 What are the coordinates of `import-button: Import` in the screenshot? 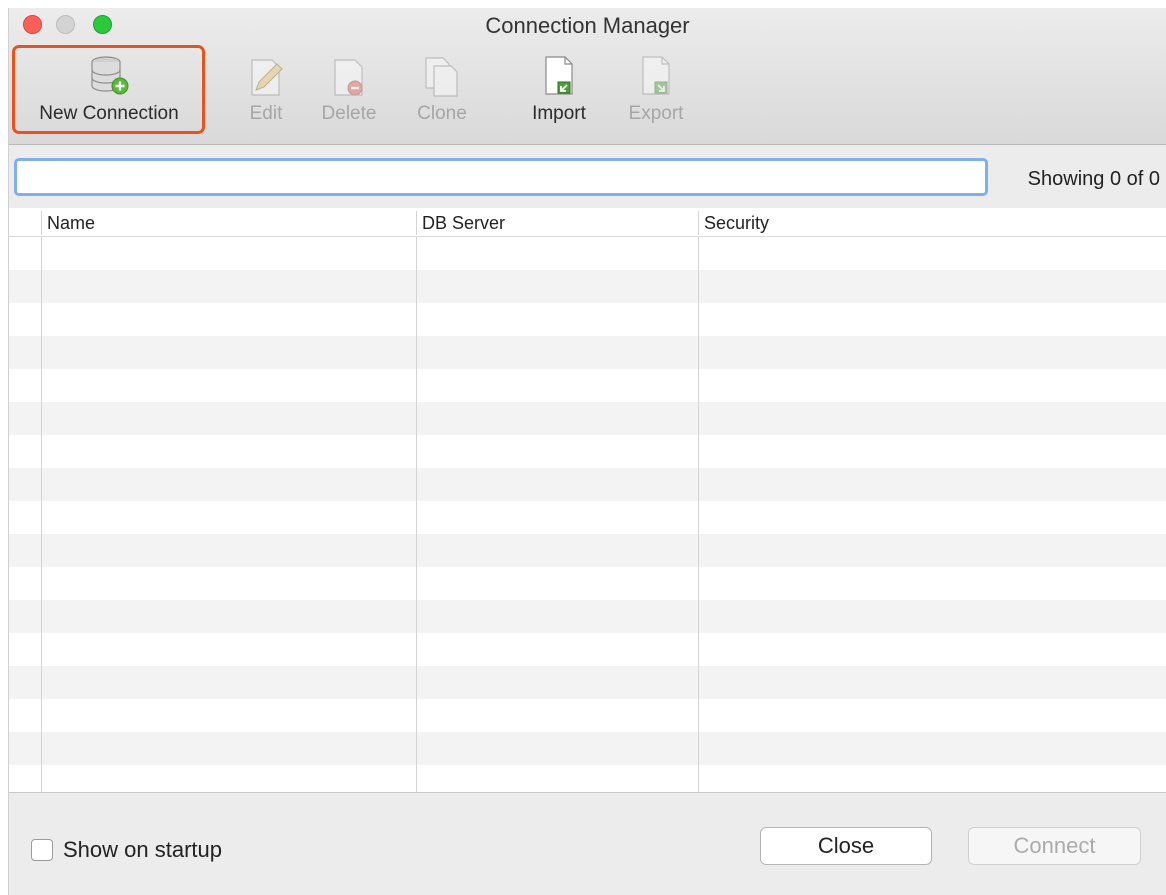 It's located at (559, 92).